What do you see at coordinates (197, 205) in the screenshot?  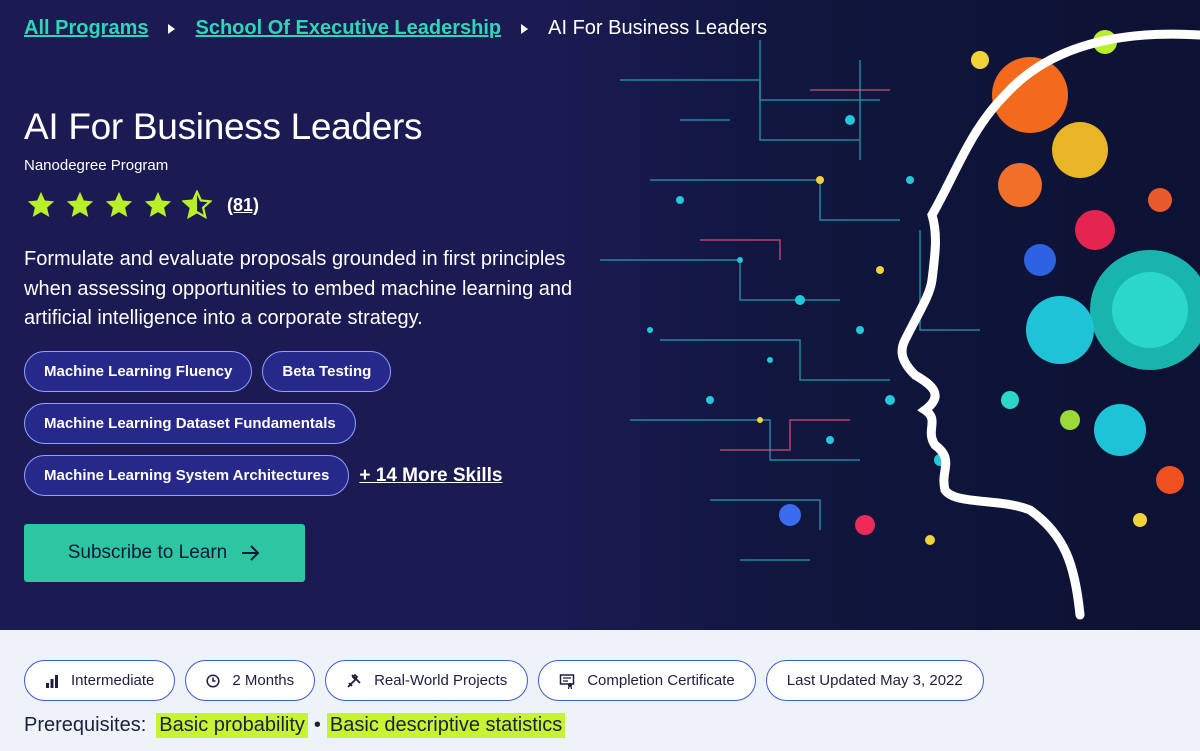 I see `half-star-icon` at bounding box center [197, 205].